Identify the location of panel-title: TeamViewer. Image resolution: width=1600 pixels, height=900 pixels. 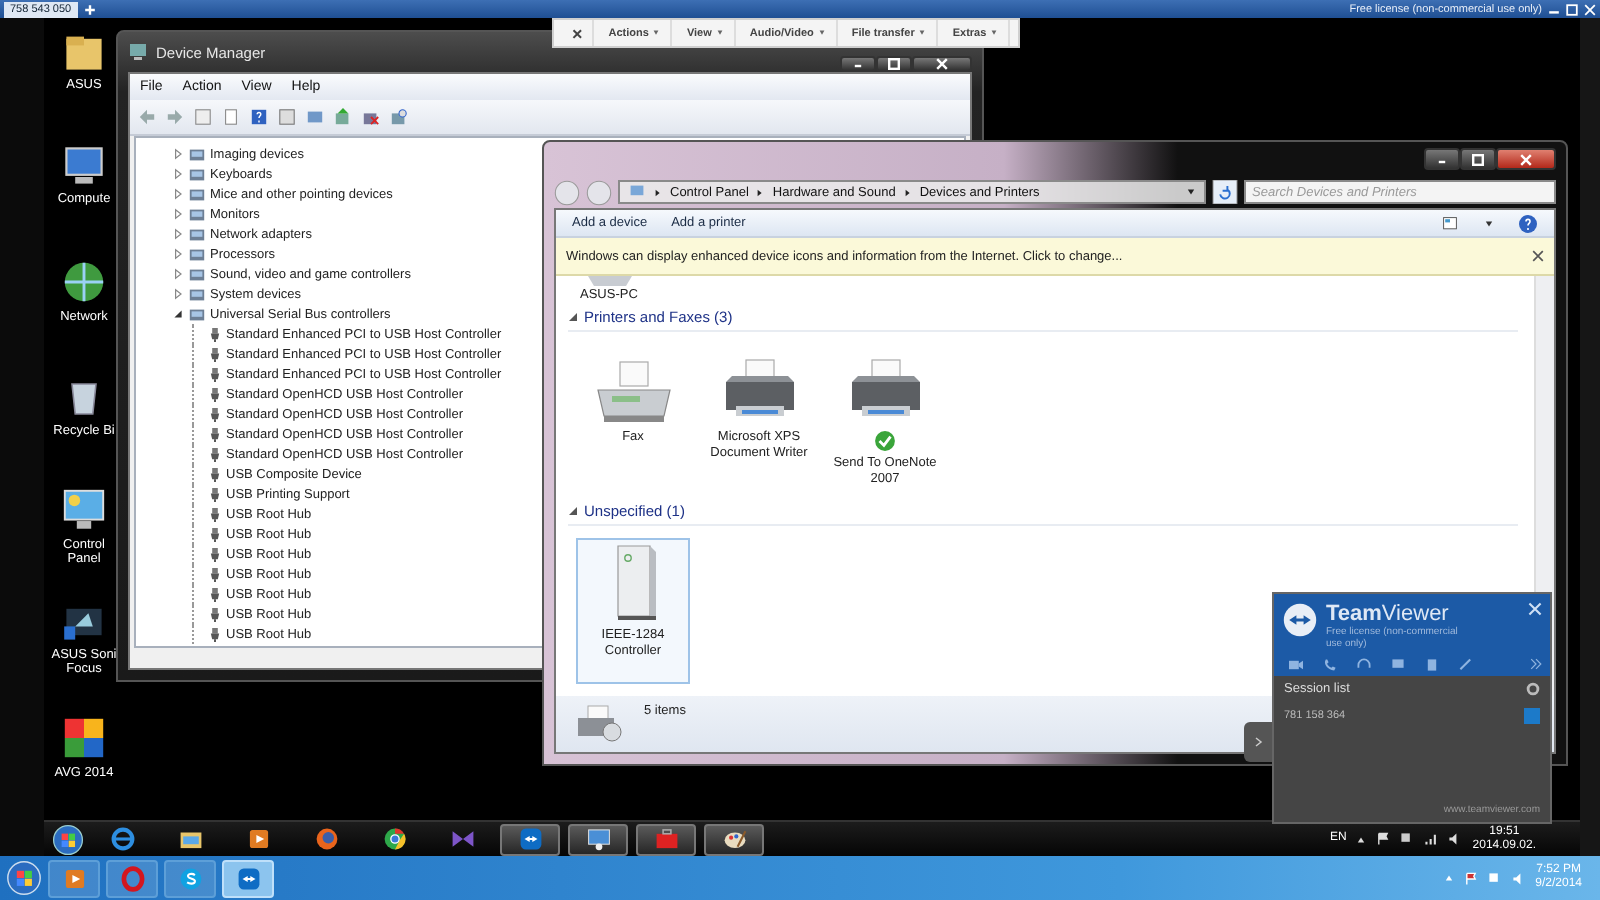
(1388, 614).